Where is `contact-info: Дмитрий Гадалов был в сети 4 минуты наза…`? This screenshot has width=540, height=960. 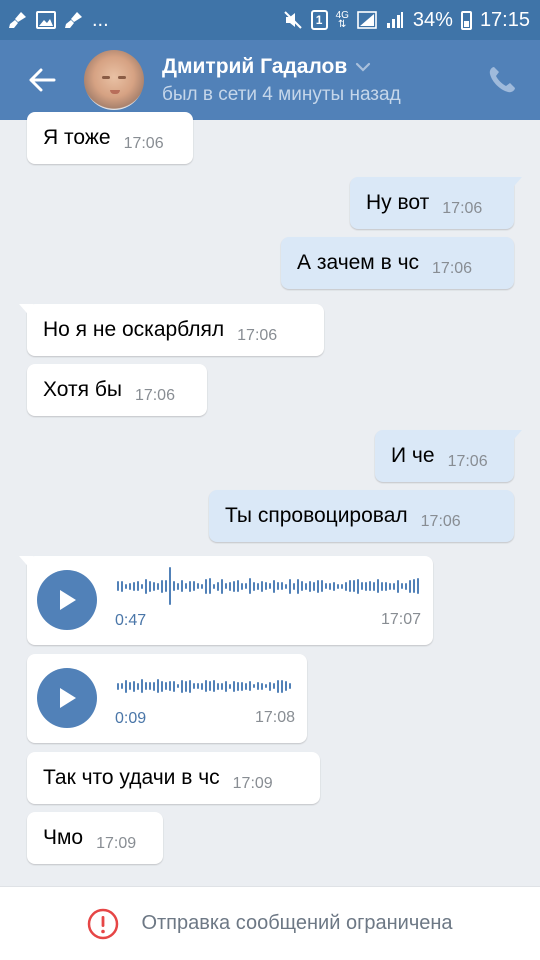 contact-info: Дмитрий Гадалов был в сети 4 минуты наза… is located at coordinates (281, 80).